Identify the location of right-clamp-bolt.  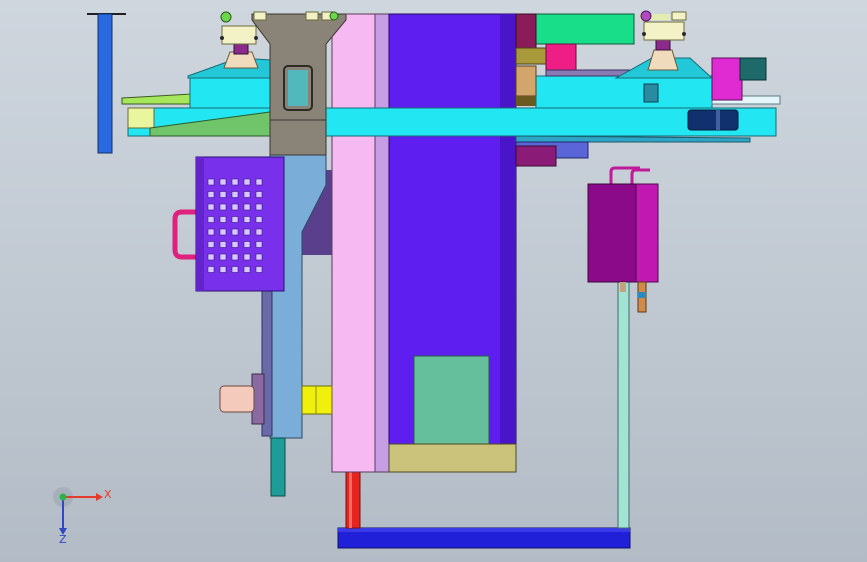
(646, 16).